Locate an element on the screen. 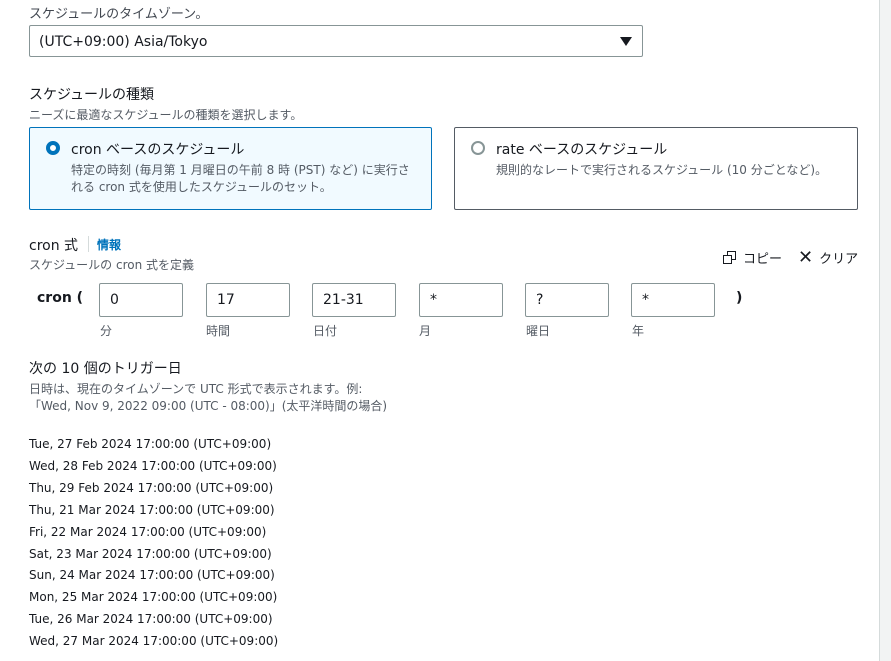 This screenshot has width=891, height=661. cron-year-input: * is located at coordinates (673, 300).